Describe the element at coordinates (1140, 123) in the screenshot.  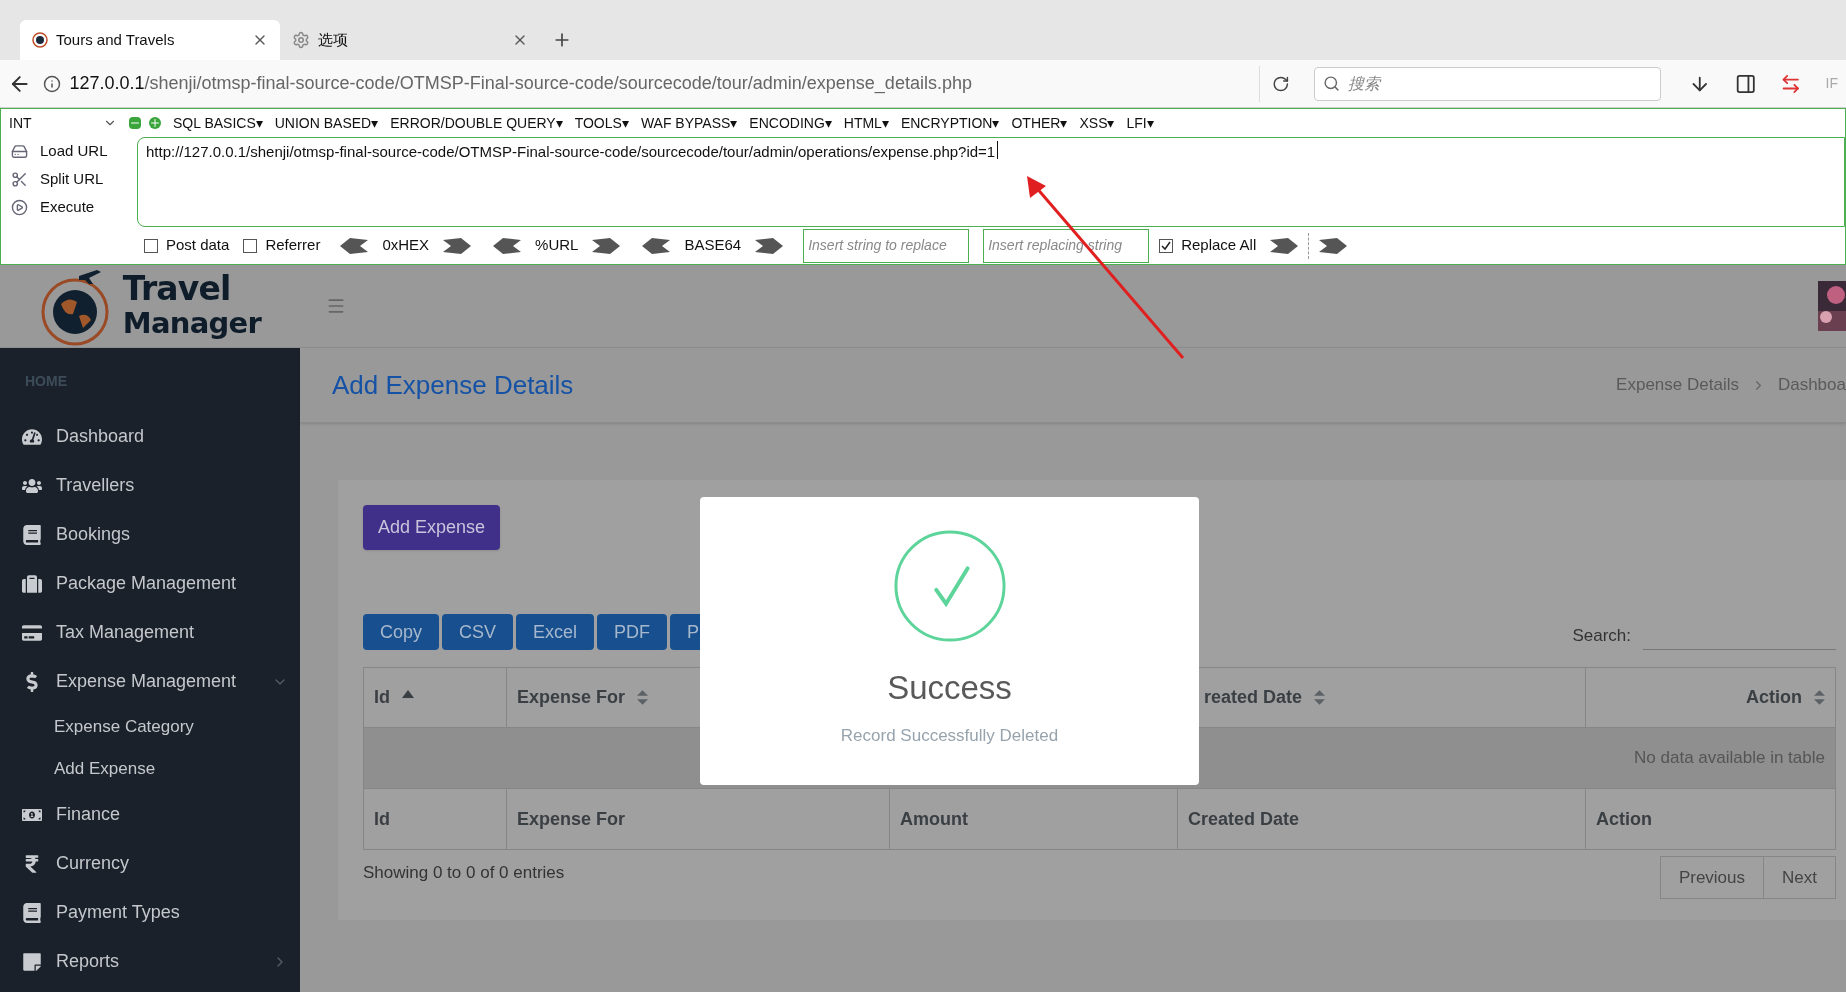
I see `menu-item: LFI▾` at that location.